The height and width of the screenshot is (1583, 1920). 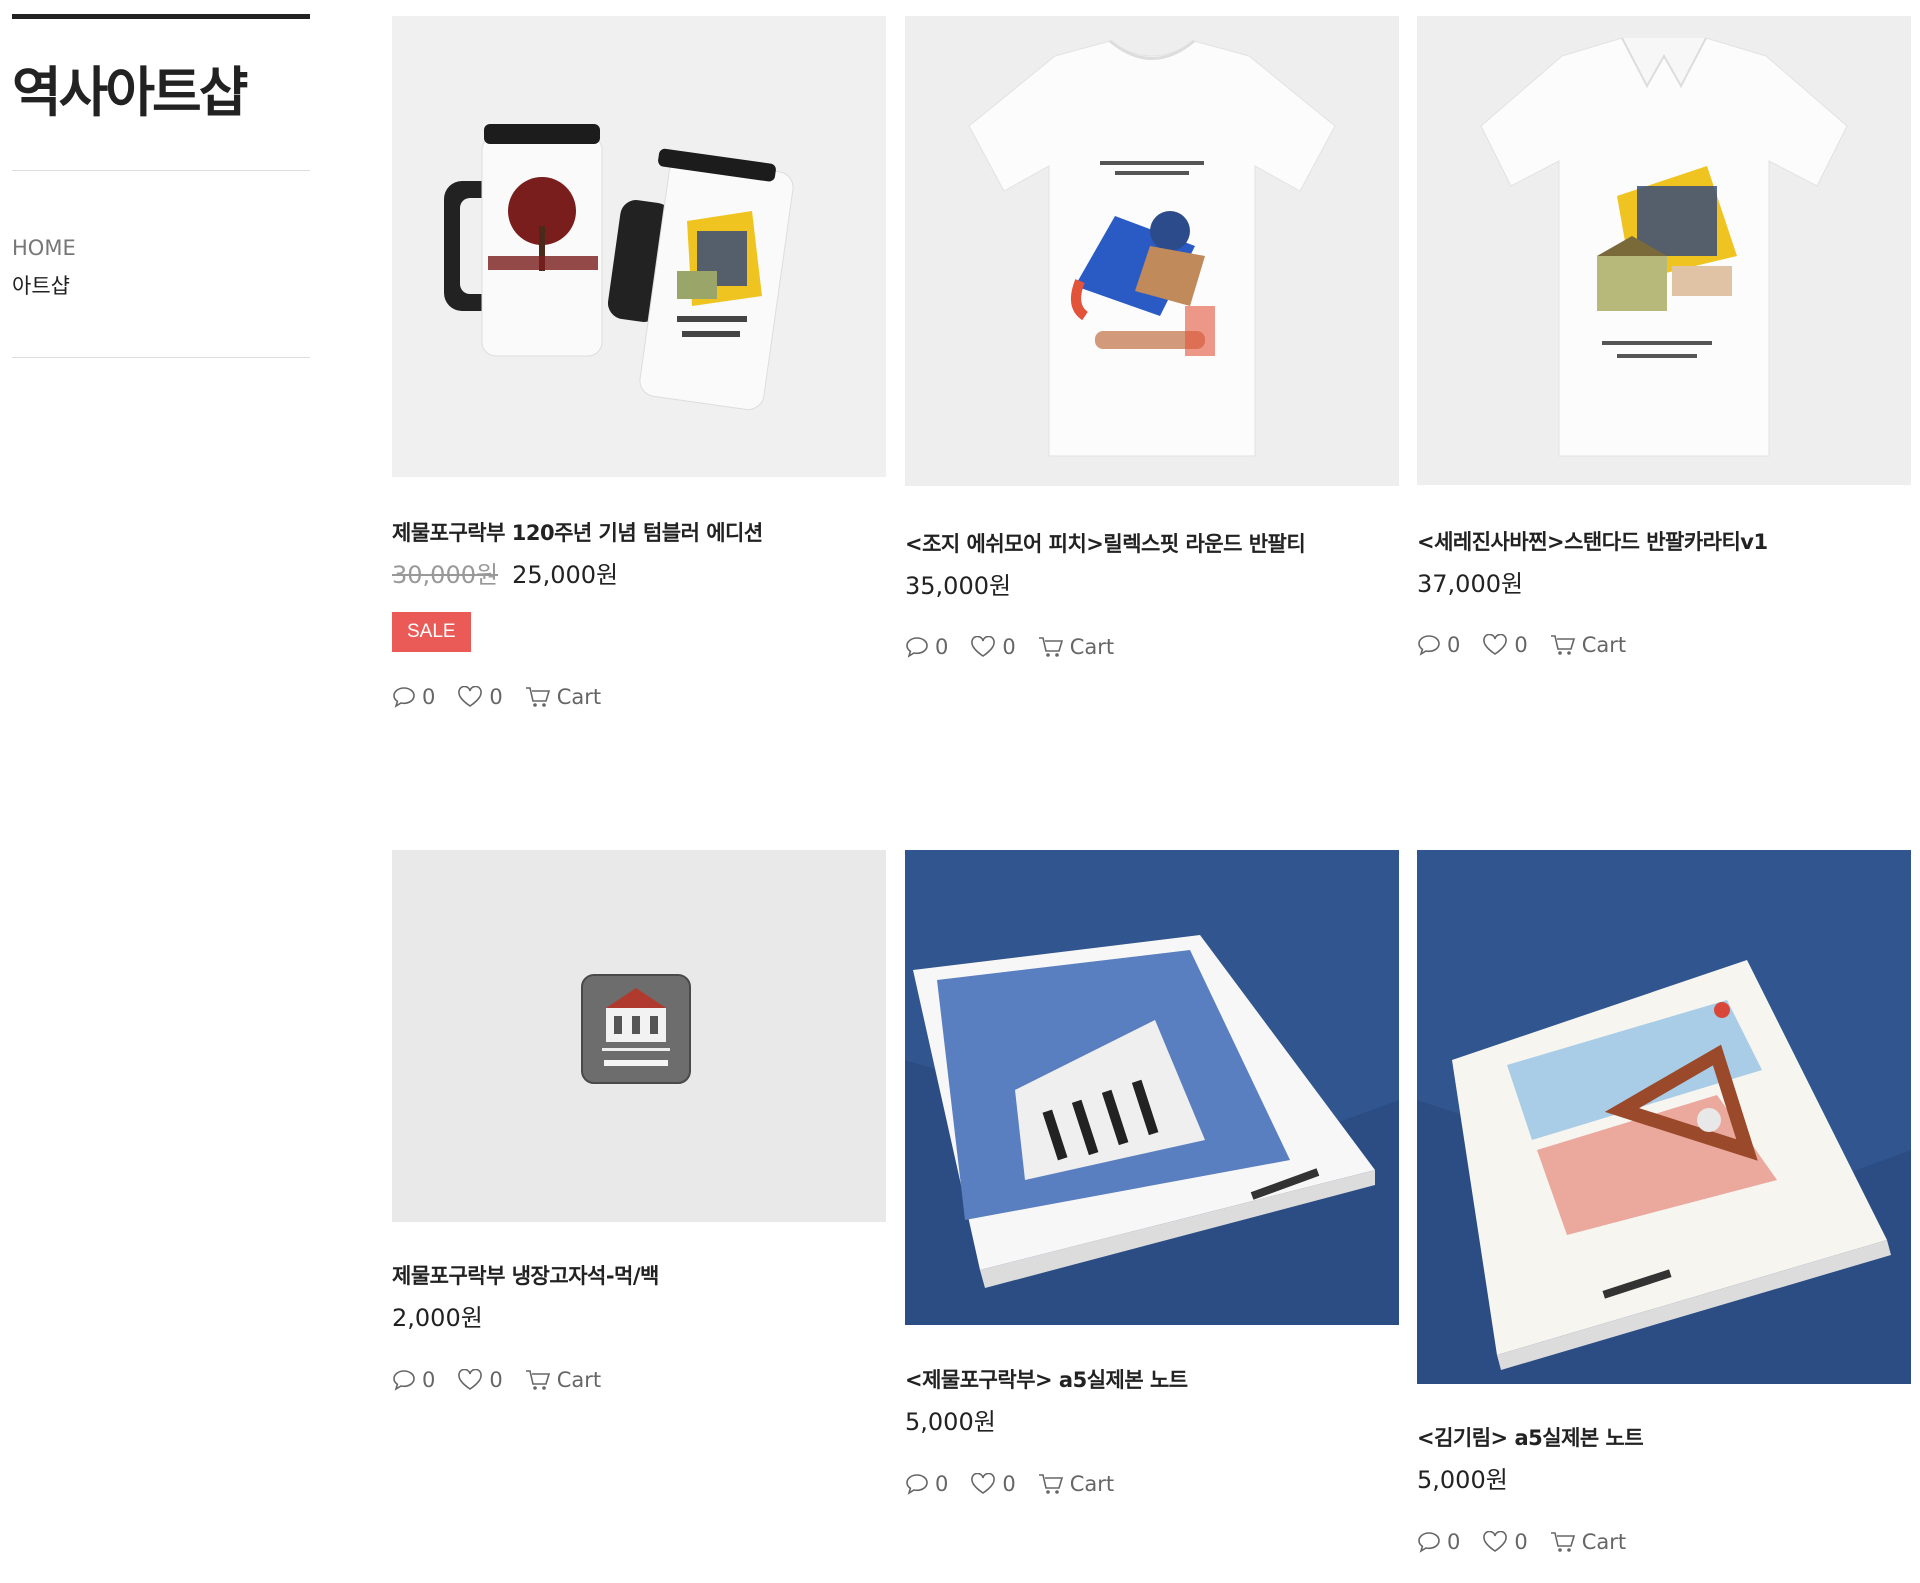 I want to click on product-image-notebook-jemulpo, so click(x=1152, y=1087).